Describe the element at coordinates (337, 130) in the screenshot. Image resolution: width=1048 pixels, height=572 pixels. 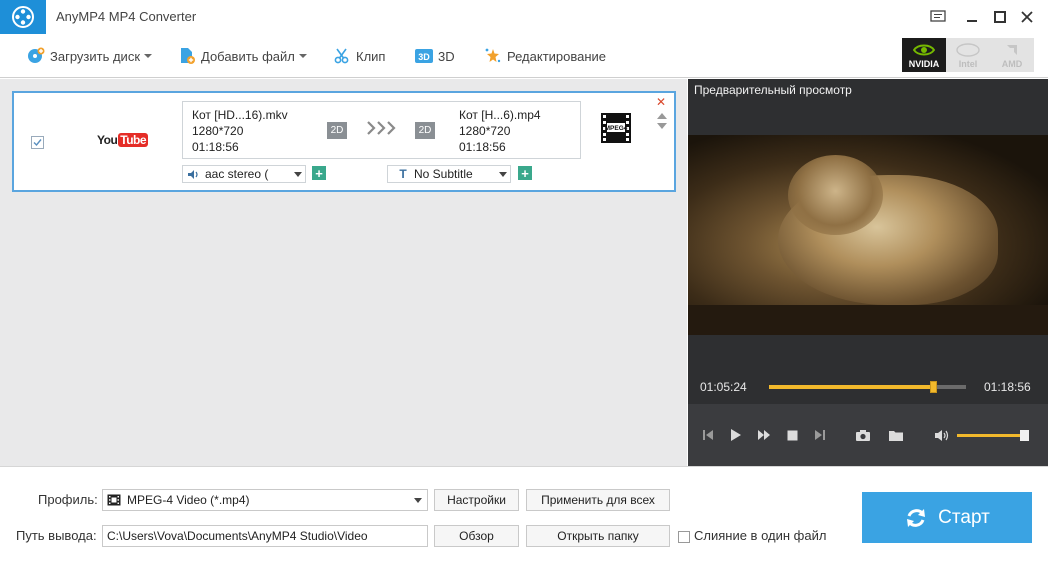
I see `source-2d-badge: 2D` at that location.